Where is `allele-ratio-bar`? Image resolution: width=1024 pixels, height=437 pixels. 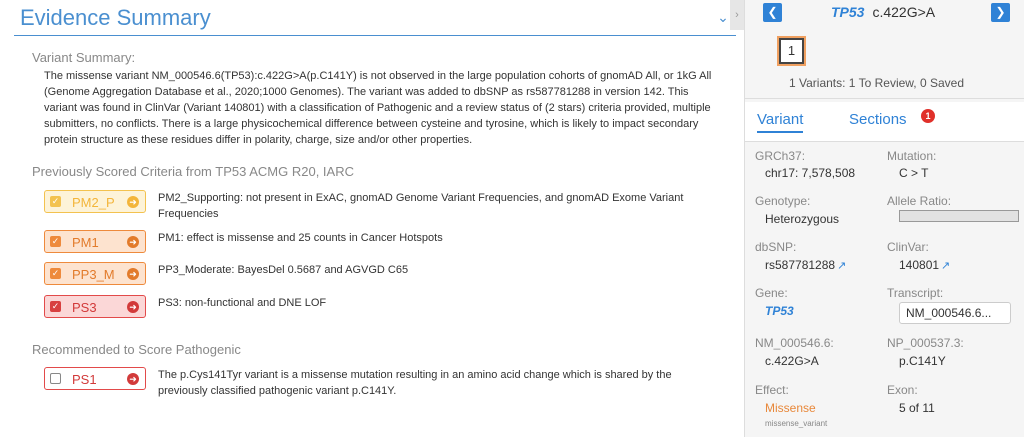
allele-ratio-bar is located at coordinates (959, 216).